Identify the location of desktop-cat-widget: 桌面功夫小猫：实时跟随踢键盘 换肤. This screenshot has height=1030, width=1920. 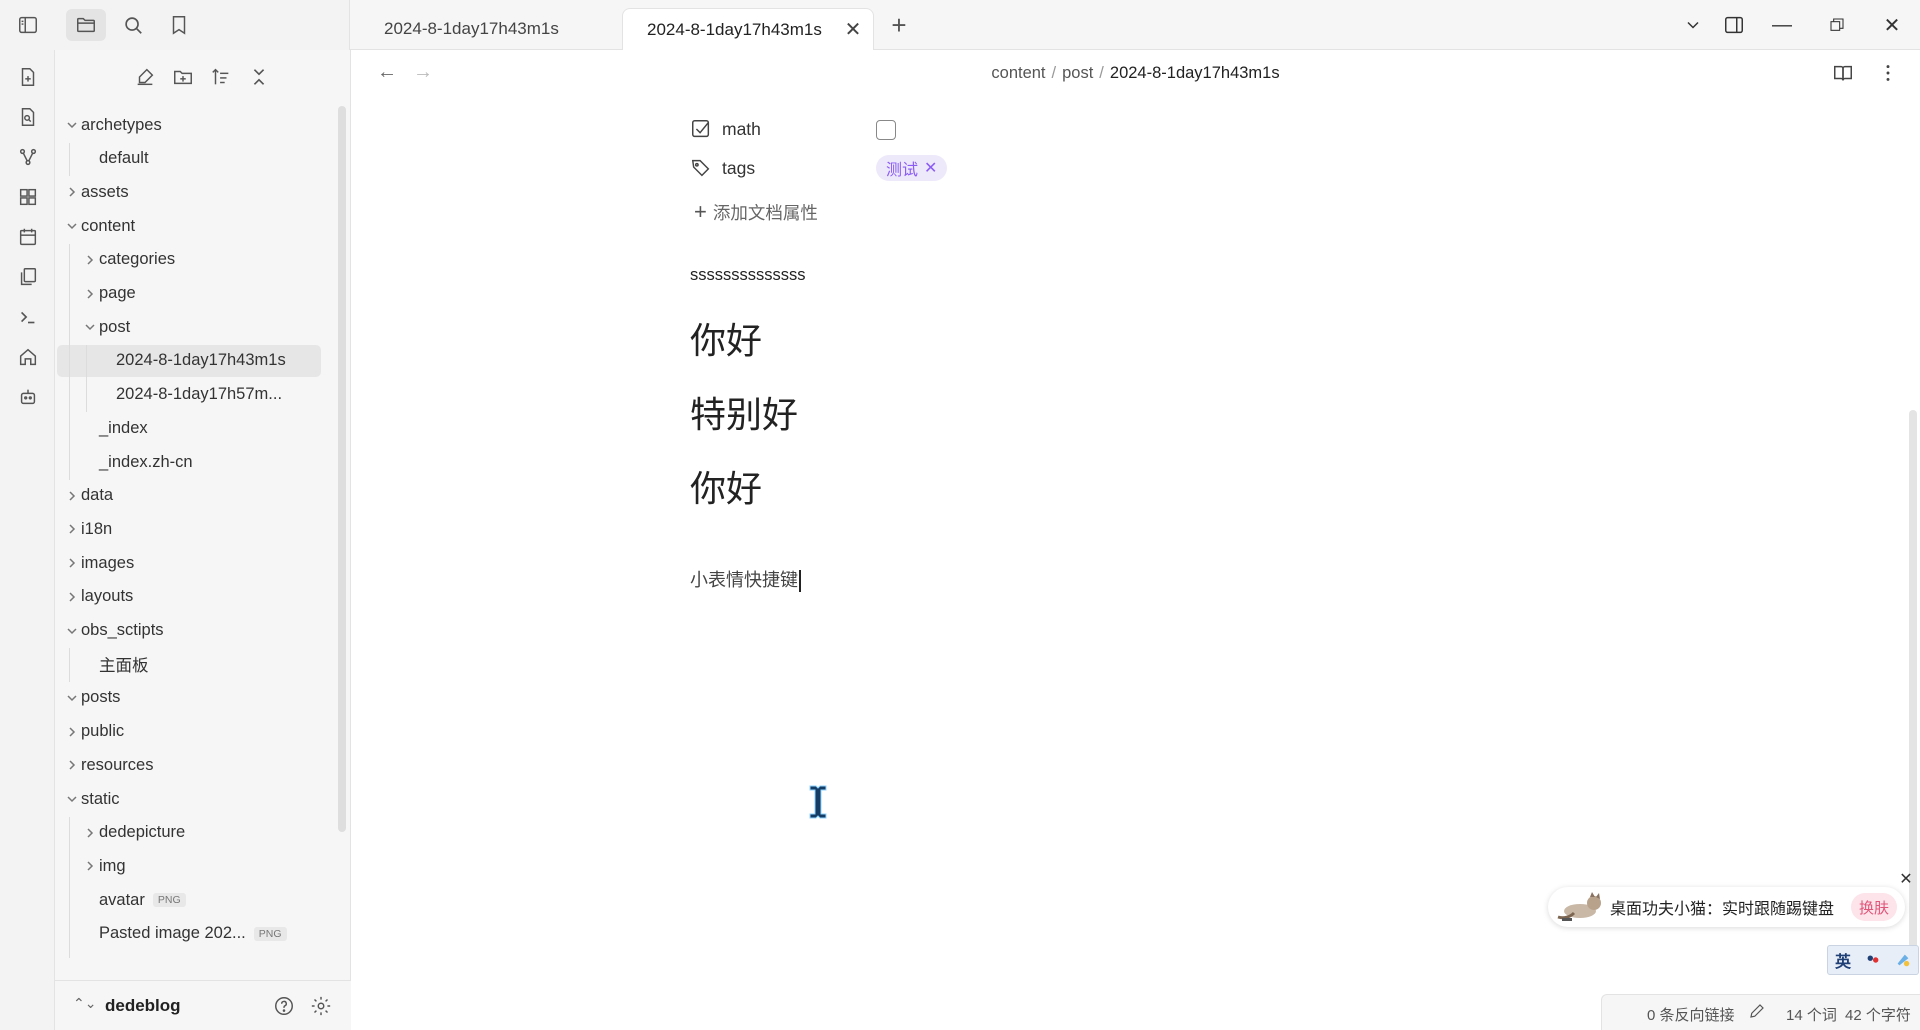
(1726, 907).